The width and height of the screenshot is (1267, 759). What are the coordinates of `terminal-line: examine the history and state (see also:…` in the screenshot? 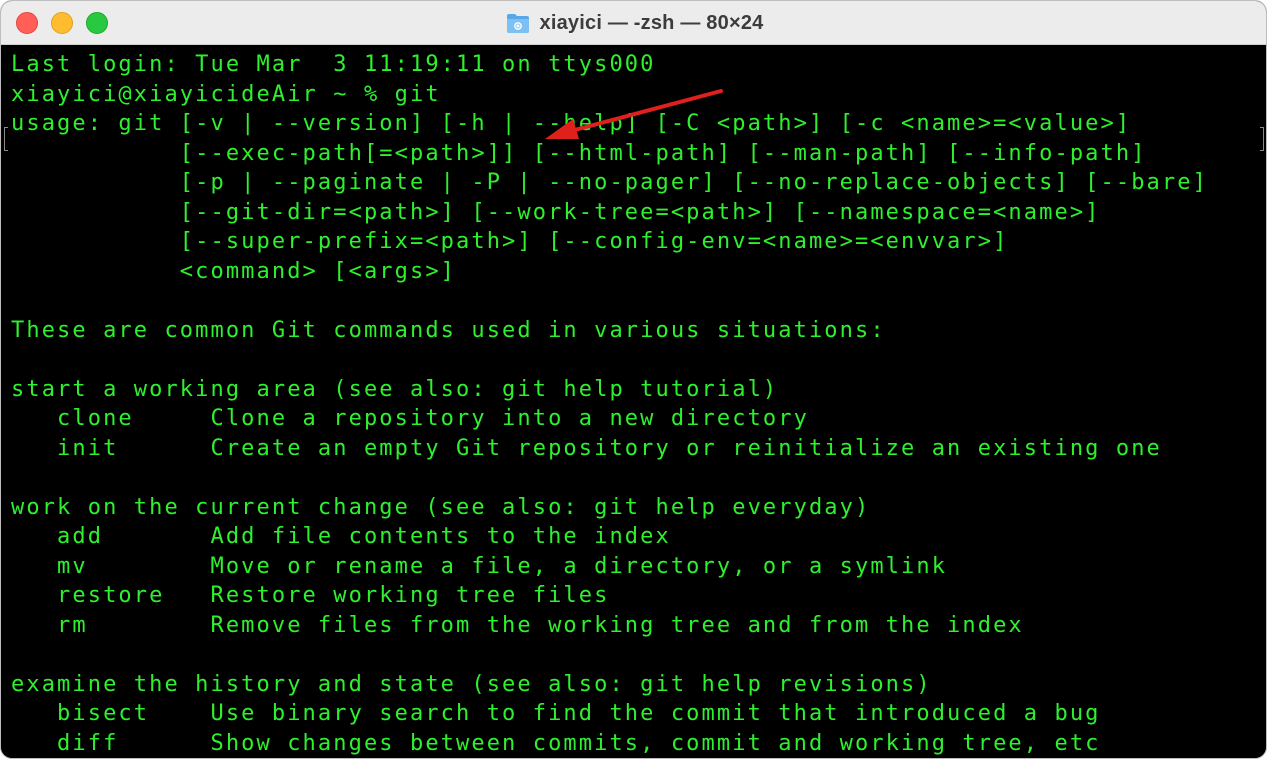 It's located at (471, 684).